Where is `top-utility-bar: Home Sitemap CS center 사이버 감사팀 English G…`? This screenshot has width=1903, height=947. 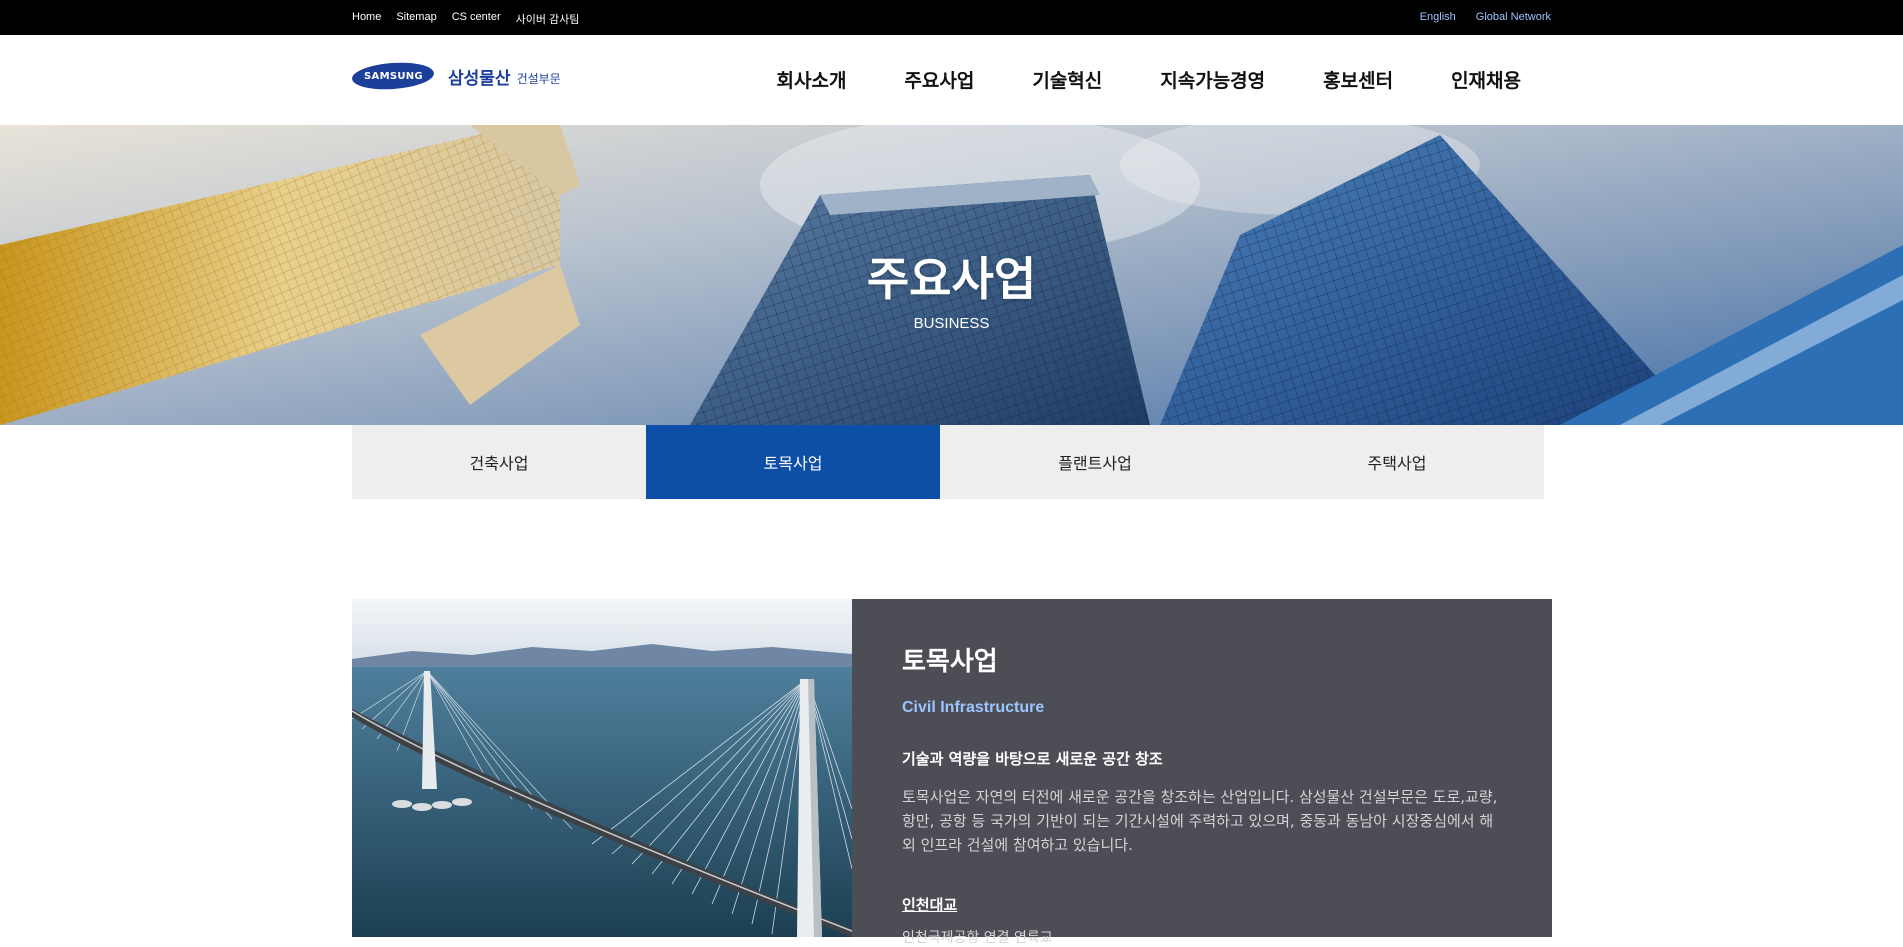
top-utility-bar: Home Sitemap CS center 사이버 감사팀 English G… is located at coordinates (951, 17).